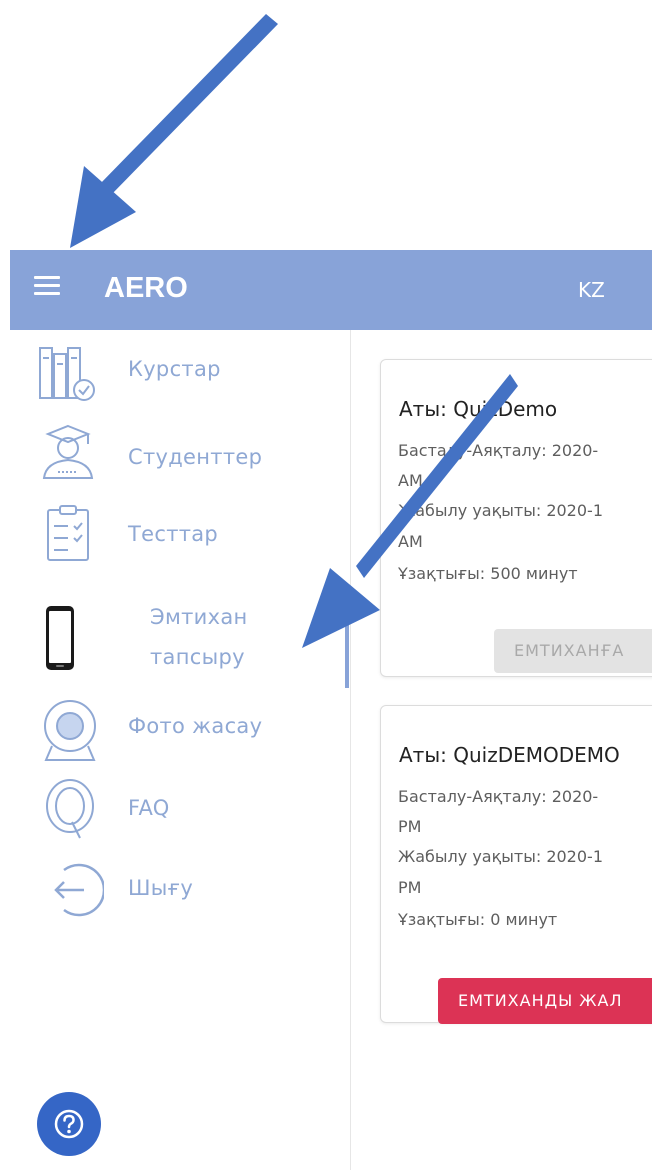 Image resolution: width=652 pixels, height=1170 pixels. Describe the element at coordinates (199, 637) in the screenshot. I see `sidebar-item-label: Эмтихан тапсыру` at that location.